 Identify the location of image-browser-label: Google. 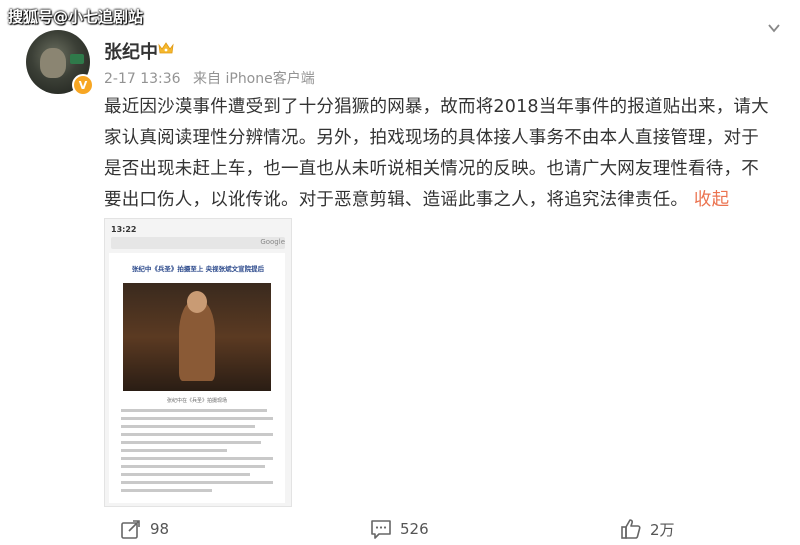
(272, 242).